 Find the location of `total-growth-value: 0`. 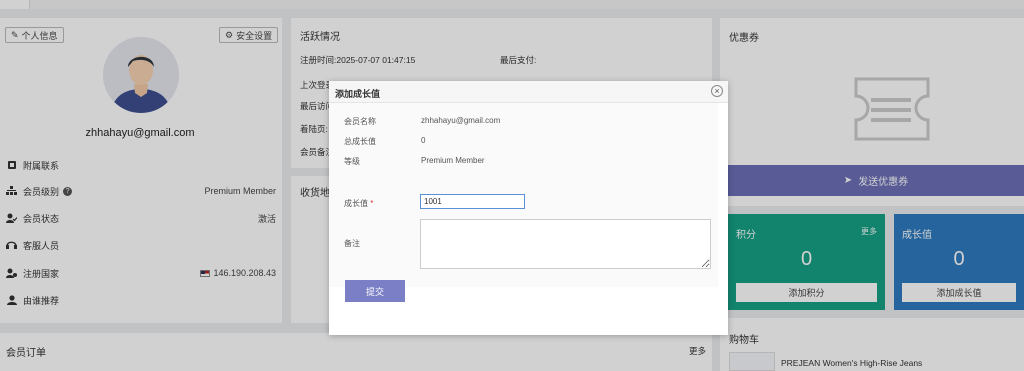

total-growth-value: 0 is located at coordinates (423, 140).